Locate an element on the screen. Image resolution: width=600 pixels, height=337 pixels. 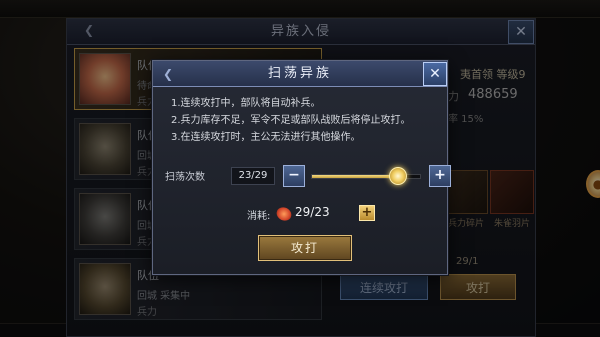
sweep-dialog-title: 扫荡异族 is located at coordinates (299, 73).